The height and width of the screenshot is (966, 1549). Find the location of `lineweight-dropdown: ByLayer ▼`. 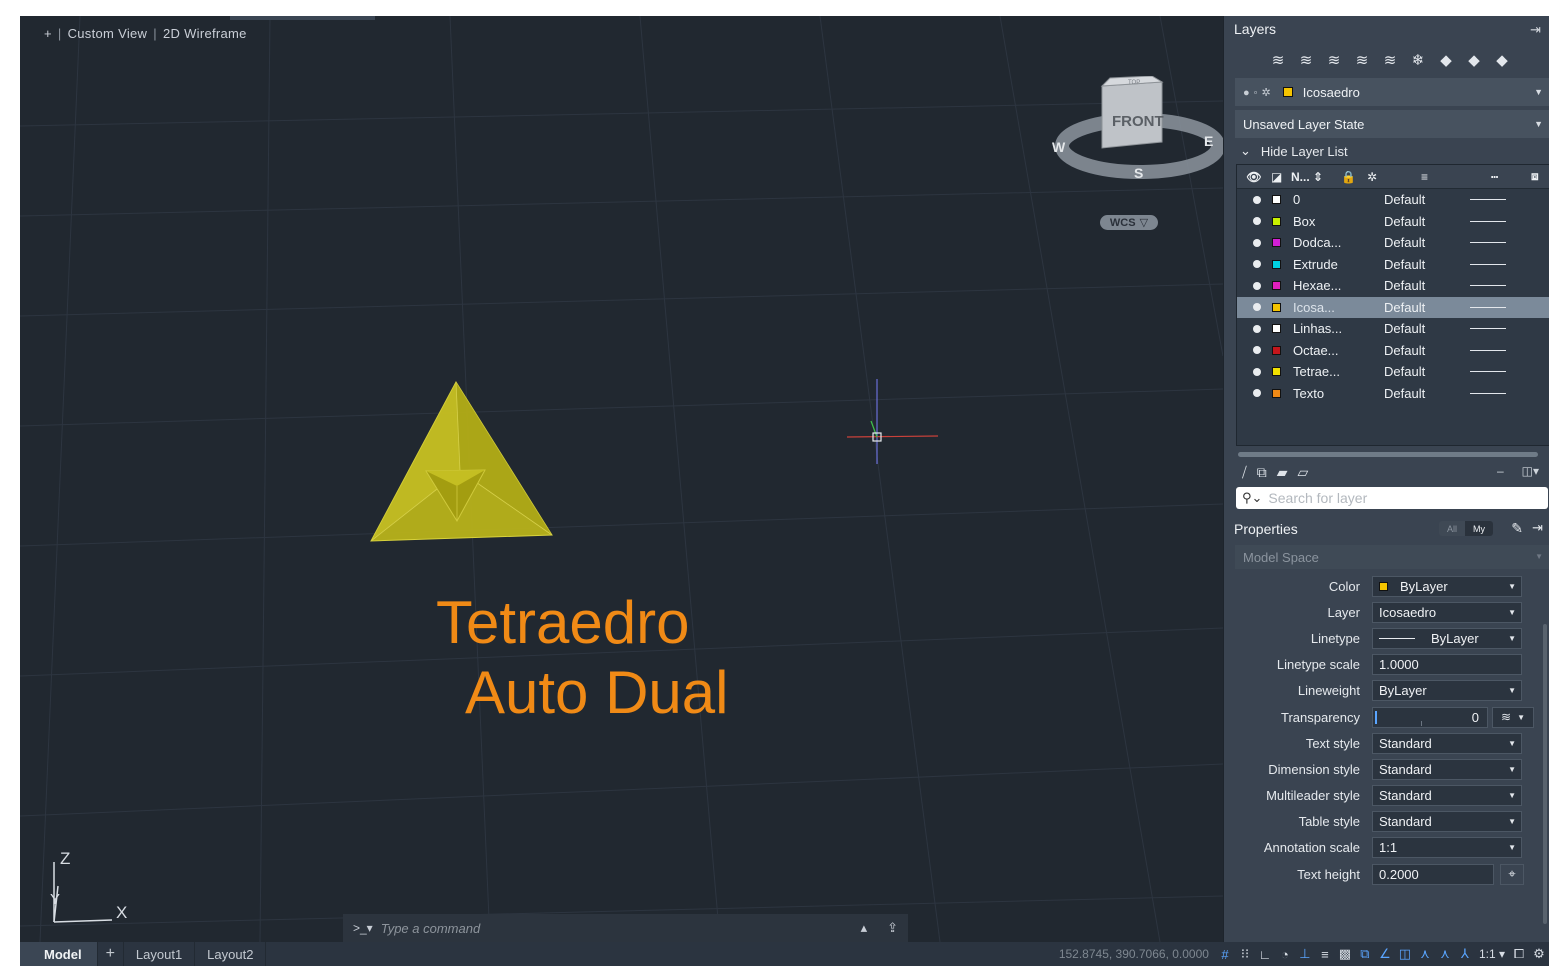

lineweight-dropdown: ByLayer ▼ is located at coordinates (1447, 691).